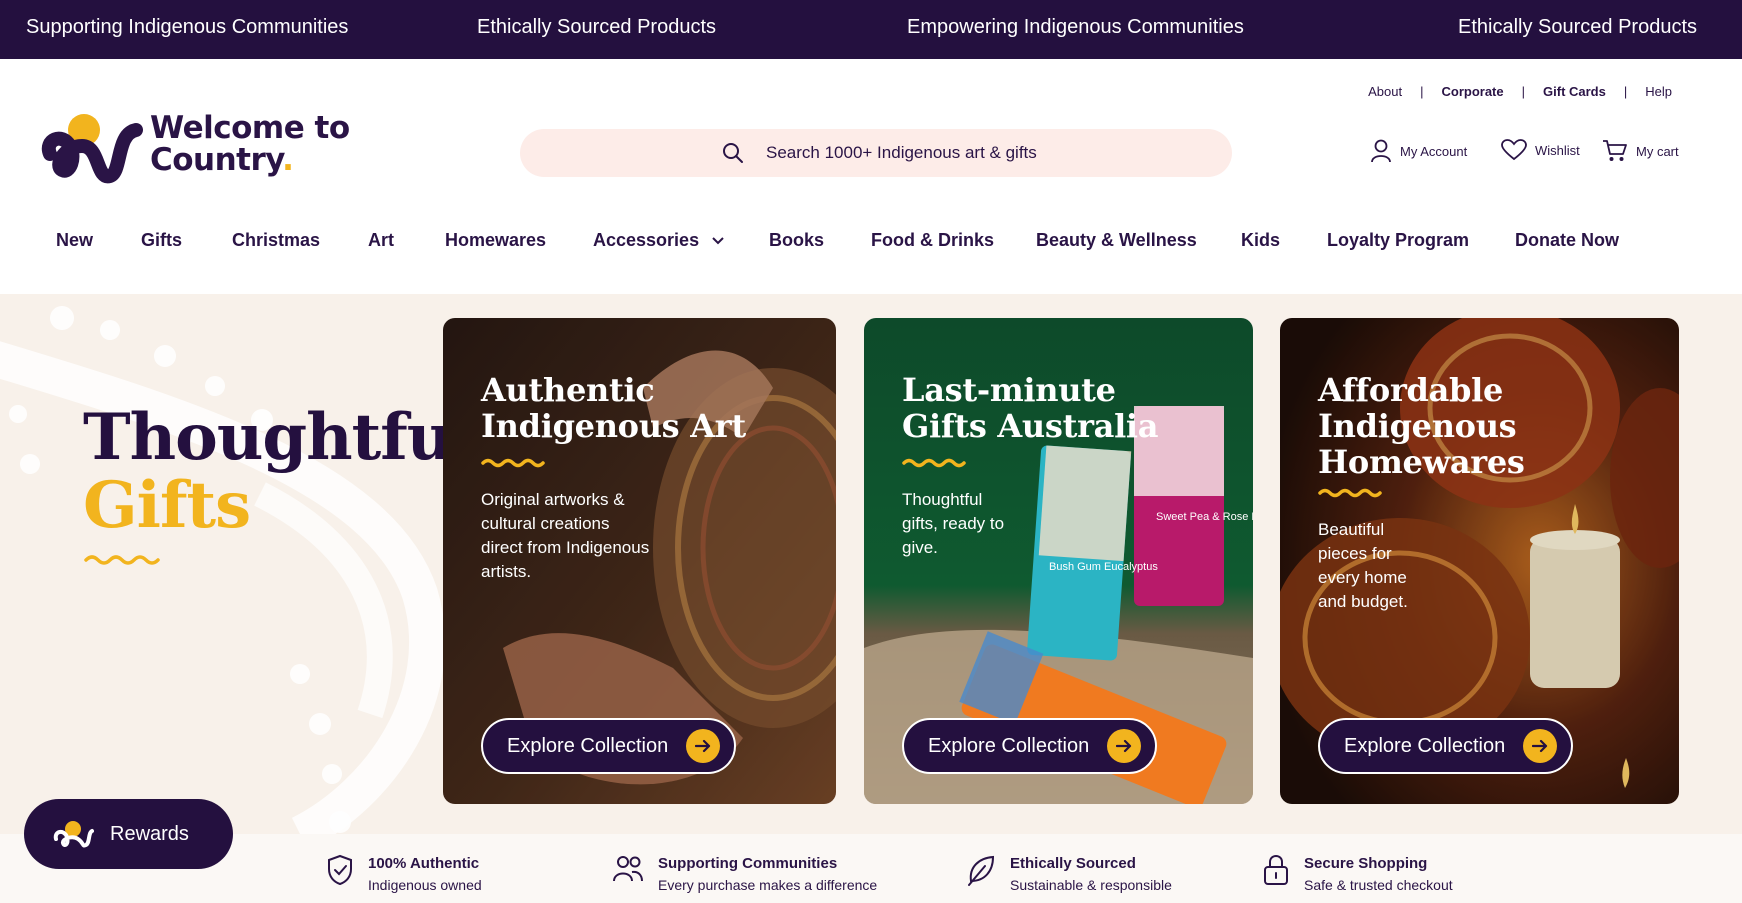  What do you see at coordinates (1260, 240) in the screenshot?
I see `nav-item-kids: Kids` at bounding box center [1260, 240].